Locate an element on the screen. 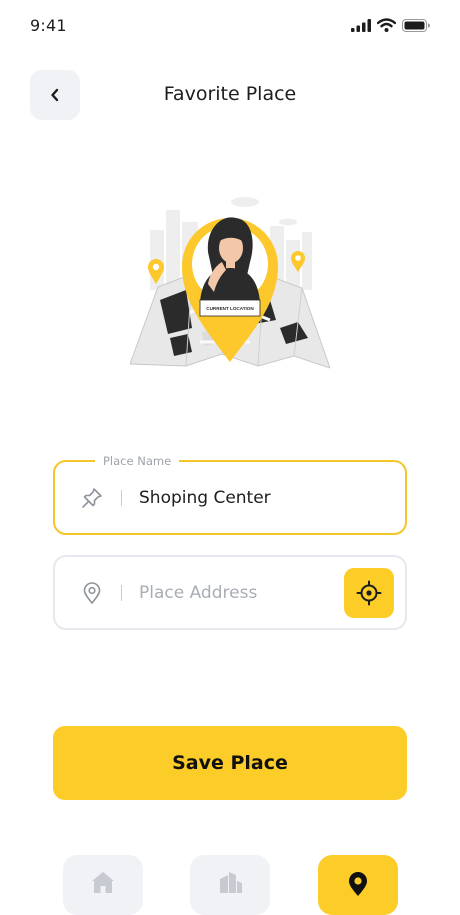 The image size is (460, 915). save-place-button: Save Place is located at coordinates (230, 763).